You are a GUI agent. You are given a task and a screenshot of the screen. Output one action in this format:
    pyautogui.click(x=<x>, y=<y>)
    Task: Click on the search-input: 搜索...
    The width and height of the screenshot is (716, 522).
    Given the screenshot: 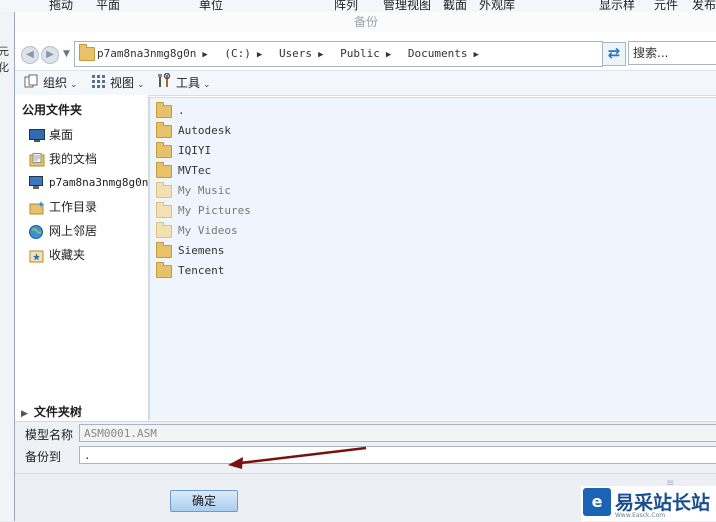 What is the action you would take?
    pyautogui.click(x=672, y=53)
    